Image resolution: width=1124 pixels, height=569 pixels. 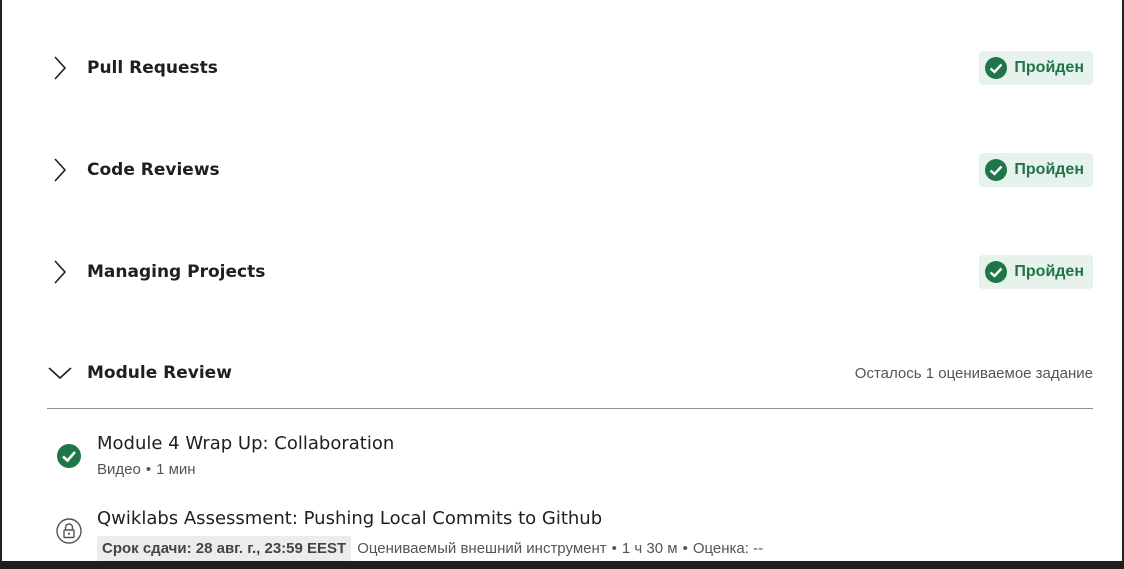 What do you see at coordinates (570, 170) in the screenshot?
I see `section-code-reviews: Code Reviews Пройден` at bounding box center [570, 170].